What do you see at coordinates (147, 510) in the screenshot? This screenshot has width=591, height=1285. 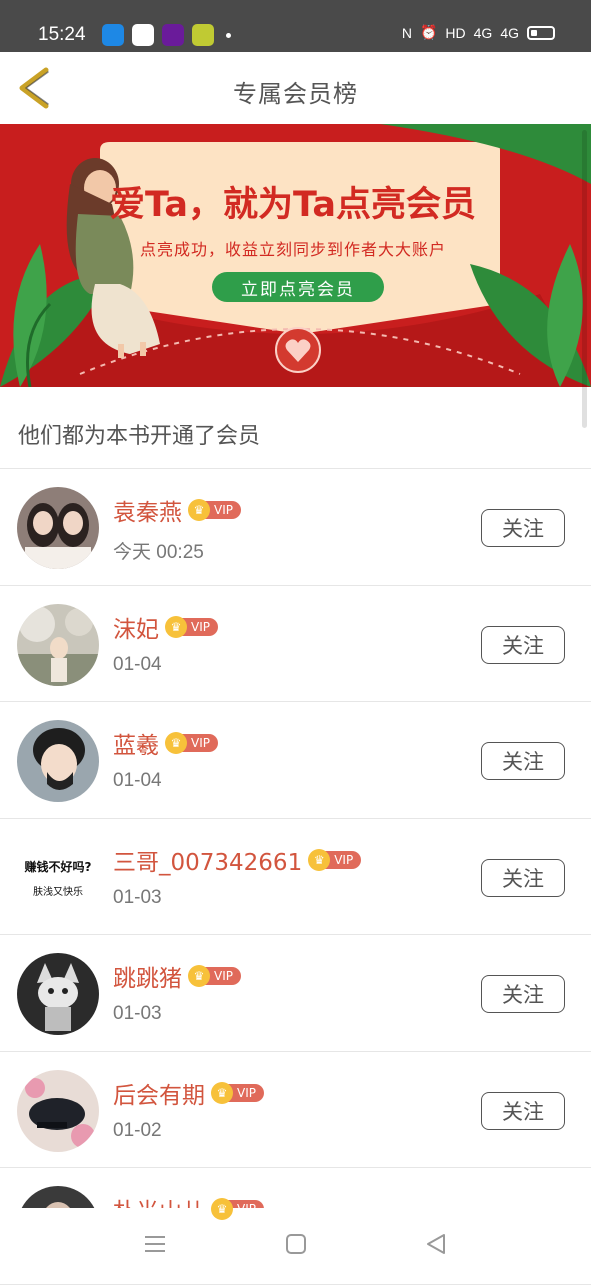 I see `member-name: 袁秦燕` at bounding box center [147, 510].